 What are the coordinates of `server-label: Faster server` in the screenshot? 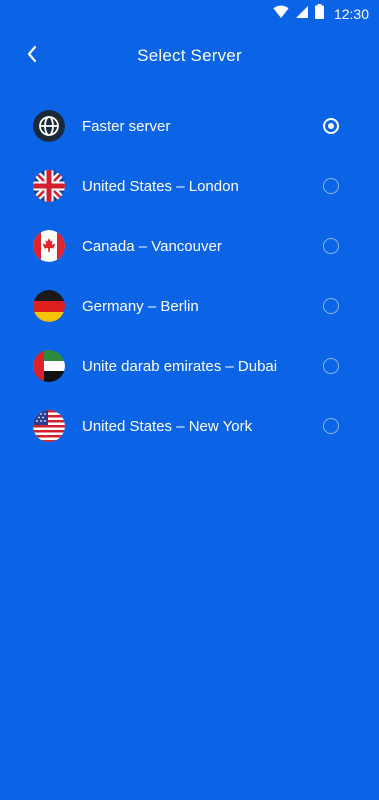 It's located at (126, 126).